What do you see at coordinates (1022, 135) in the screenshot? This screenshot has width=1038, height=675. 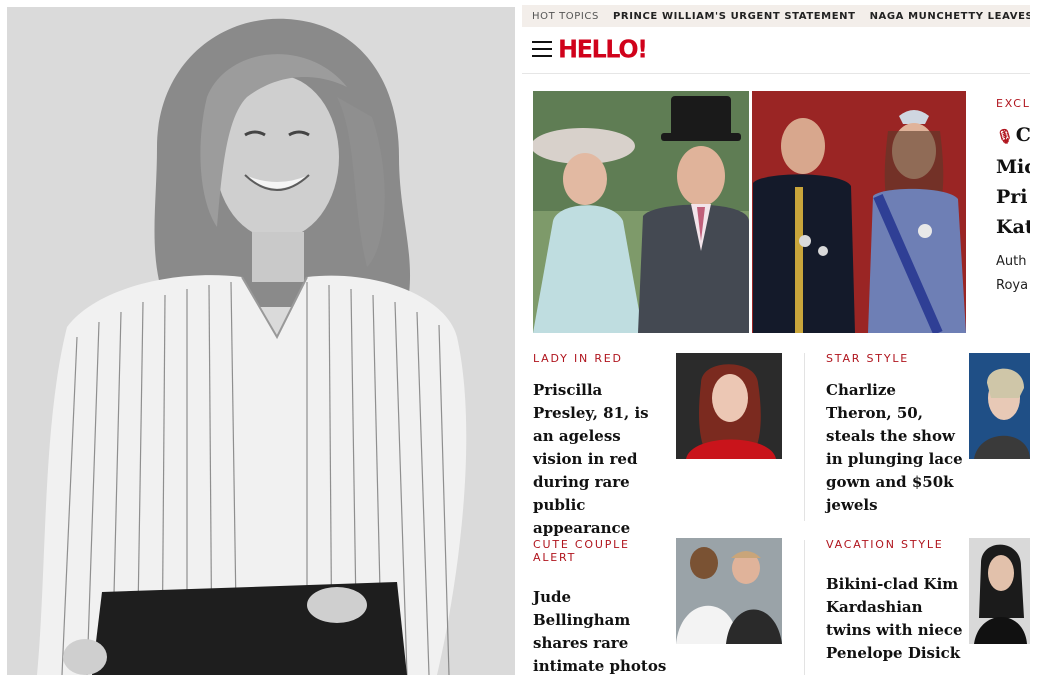 I see `hero-headline-first: C` at bounding box center [1022, 135].